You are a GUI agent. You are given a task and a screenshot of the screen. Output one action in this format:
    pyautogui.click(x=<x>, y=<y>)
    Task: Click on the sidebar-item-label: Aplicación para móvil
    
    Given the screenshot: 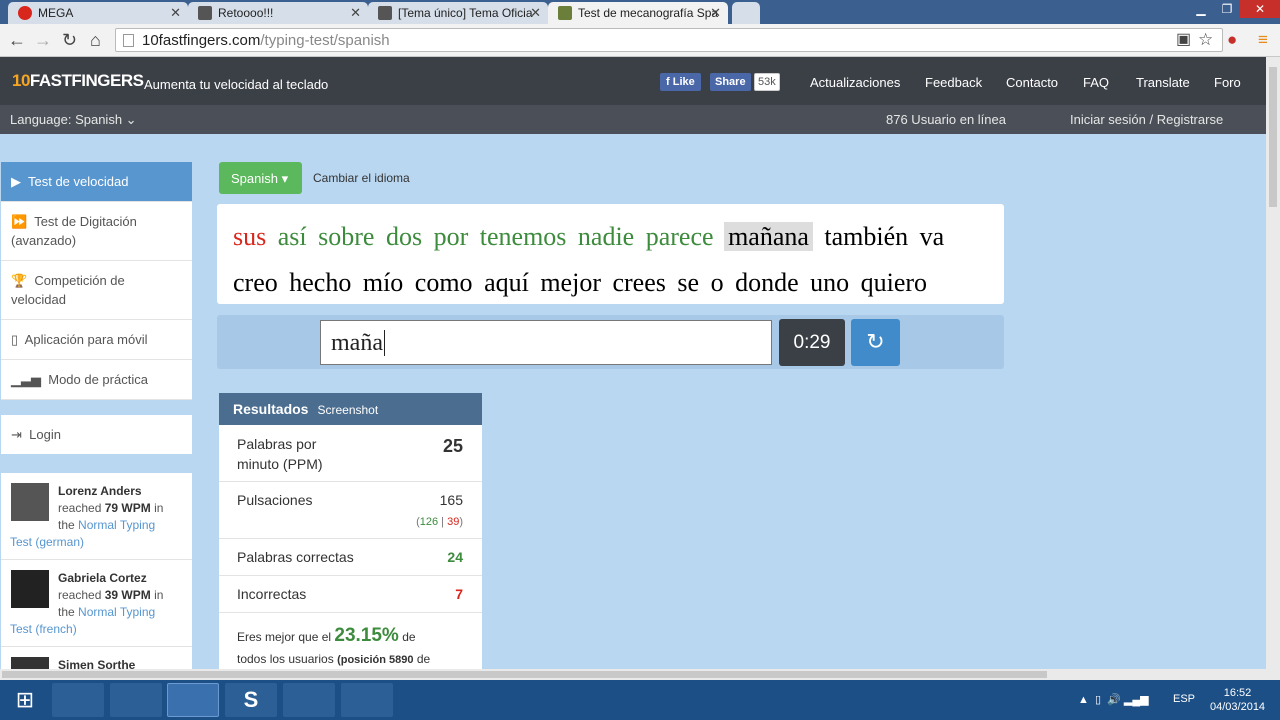 What is the action you would take?
    pyautogui.click(x=86, y=339)
    